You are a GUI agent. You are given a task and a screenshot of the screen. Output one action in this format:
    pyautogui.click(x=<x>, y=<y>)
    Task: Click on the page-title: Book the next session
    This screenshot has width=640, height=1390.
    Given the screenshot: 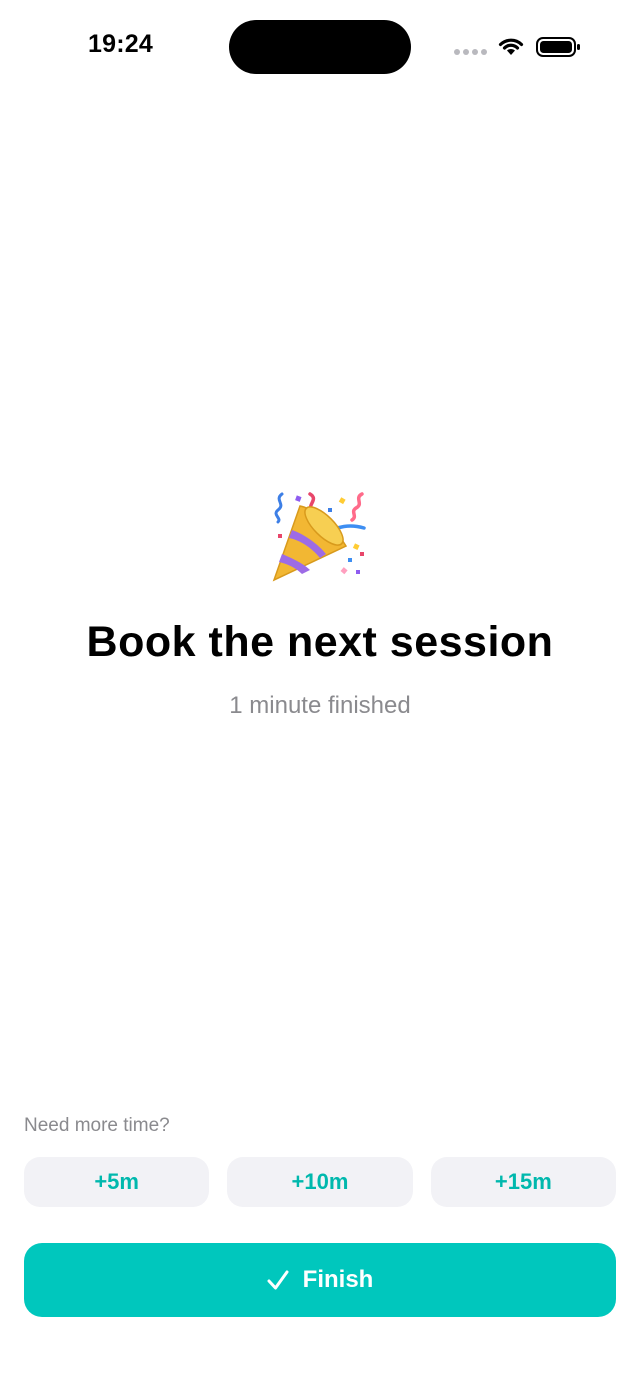 What is the action you would take?
    pyautogui.click(x=320, y=642)
    